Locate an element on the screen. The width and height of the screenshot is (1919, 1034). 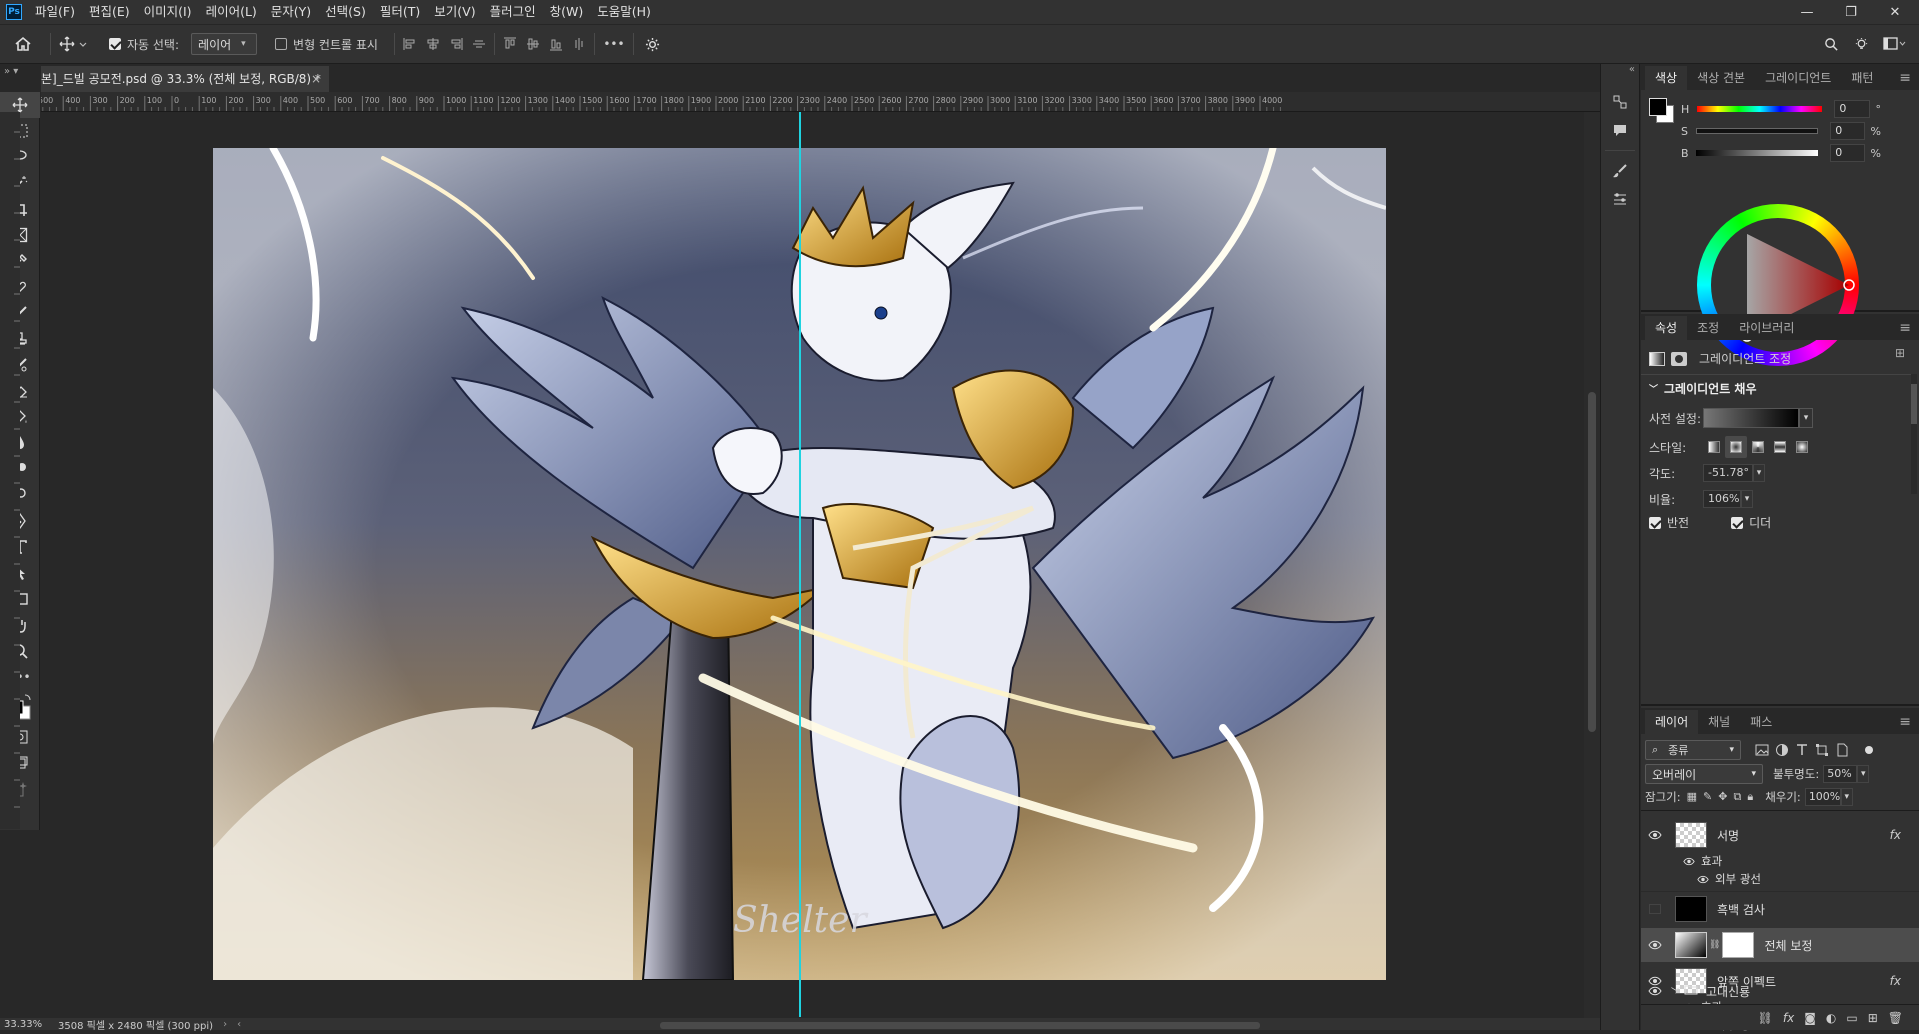
lock-transparent-icon: ▦ is located at coordinates (1692, 797).